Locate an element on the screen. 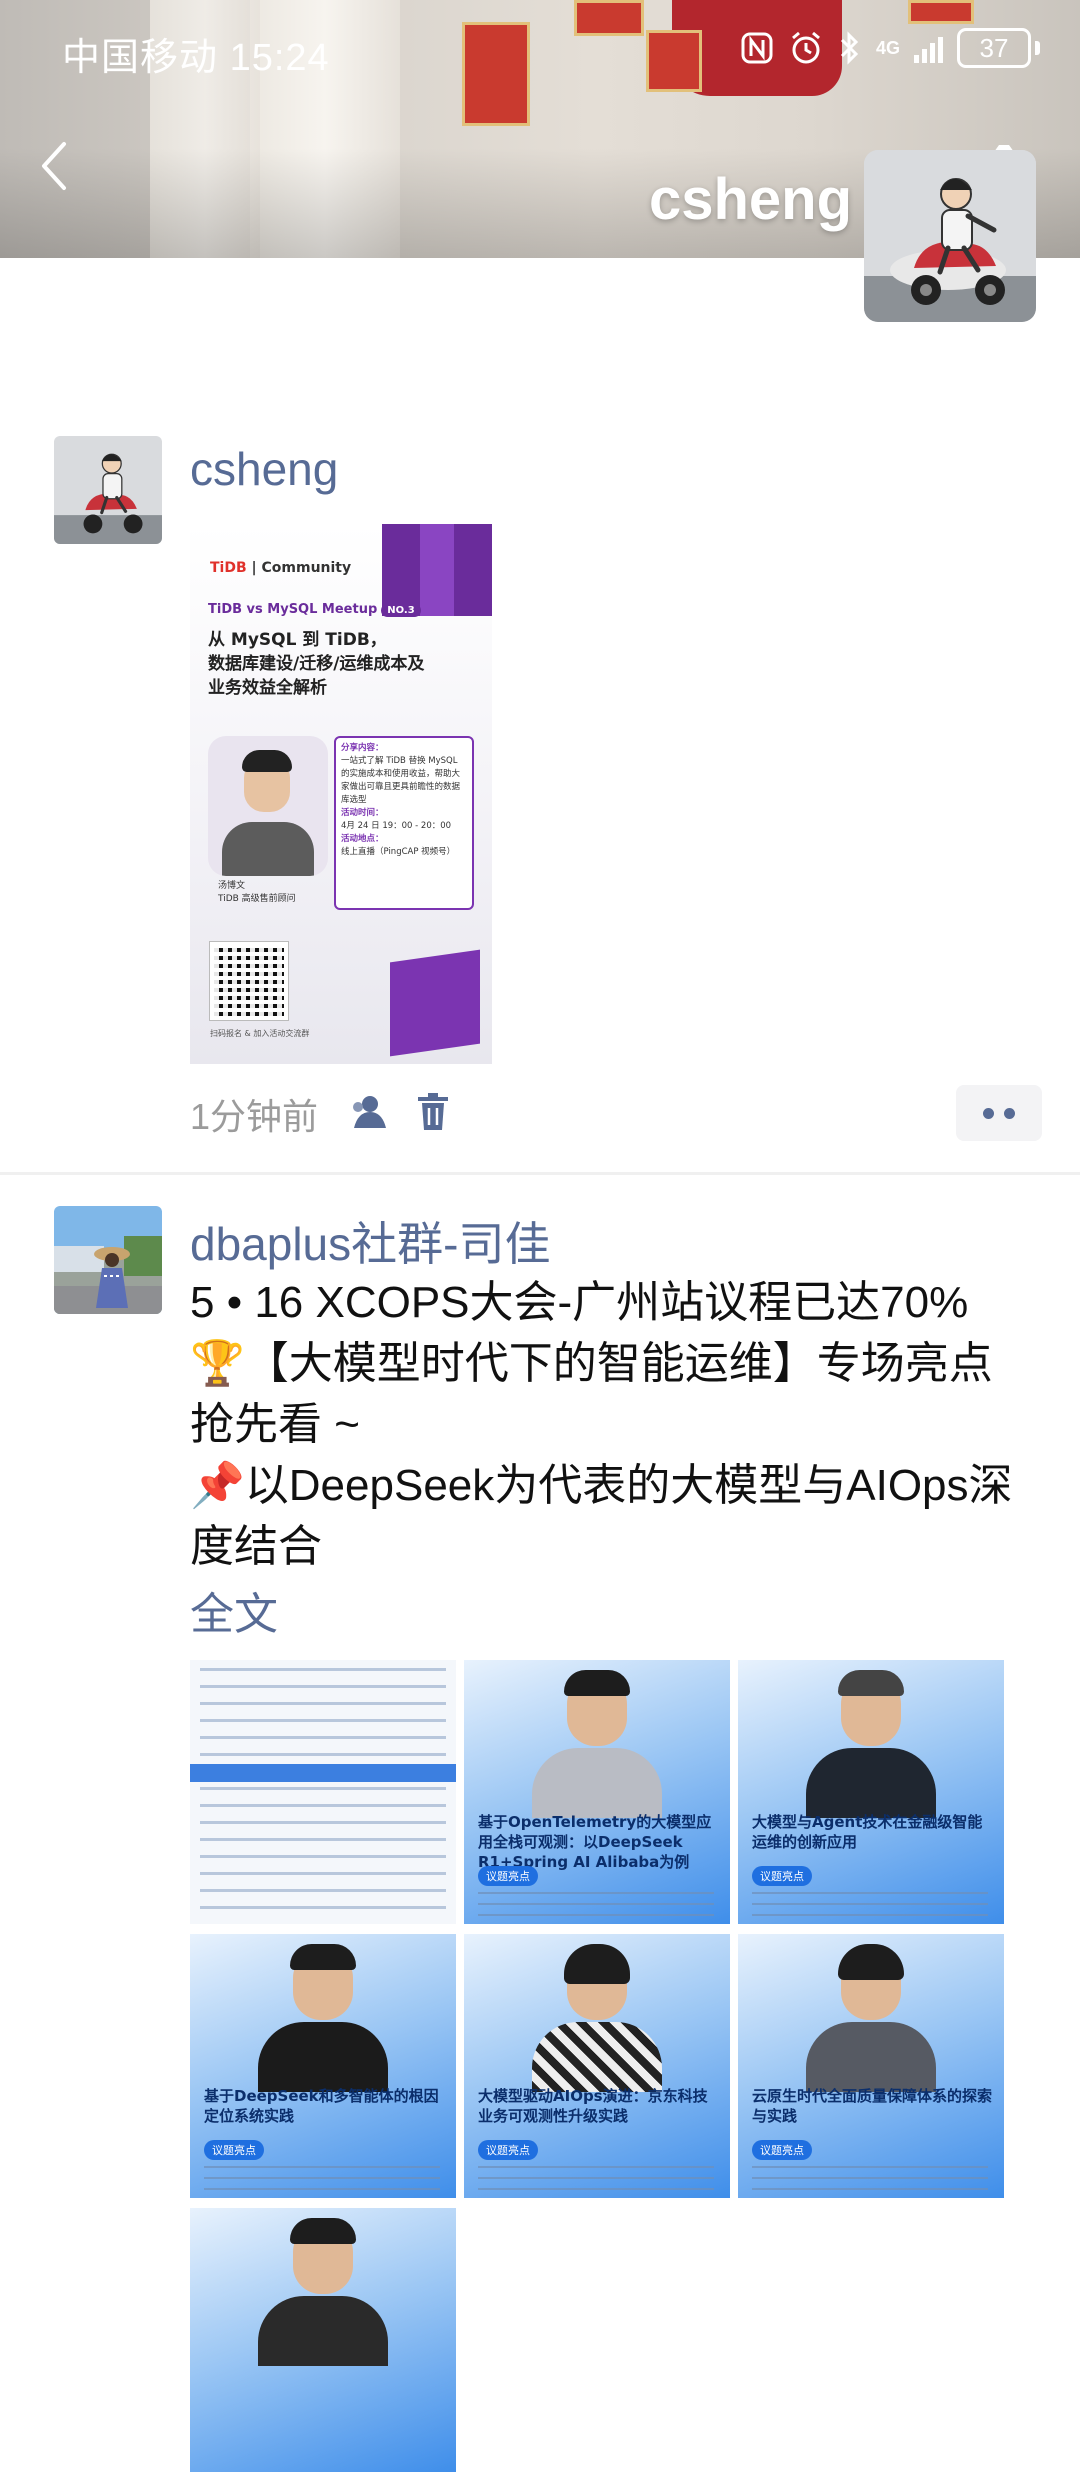 Image resolution: width=1080 pixels, height=2472 pixels. tidb-logo: TiDB | Community is located at coordinates (280, 568).